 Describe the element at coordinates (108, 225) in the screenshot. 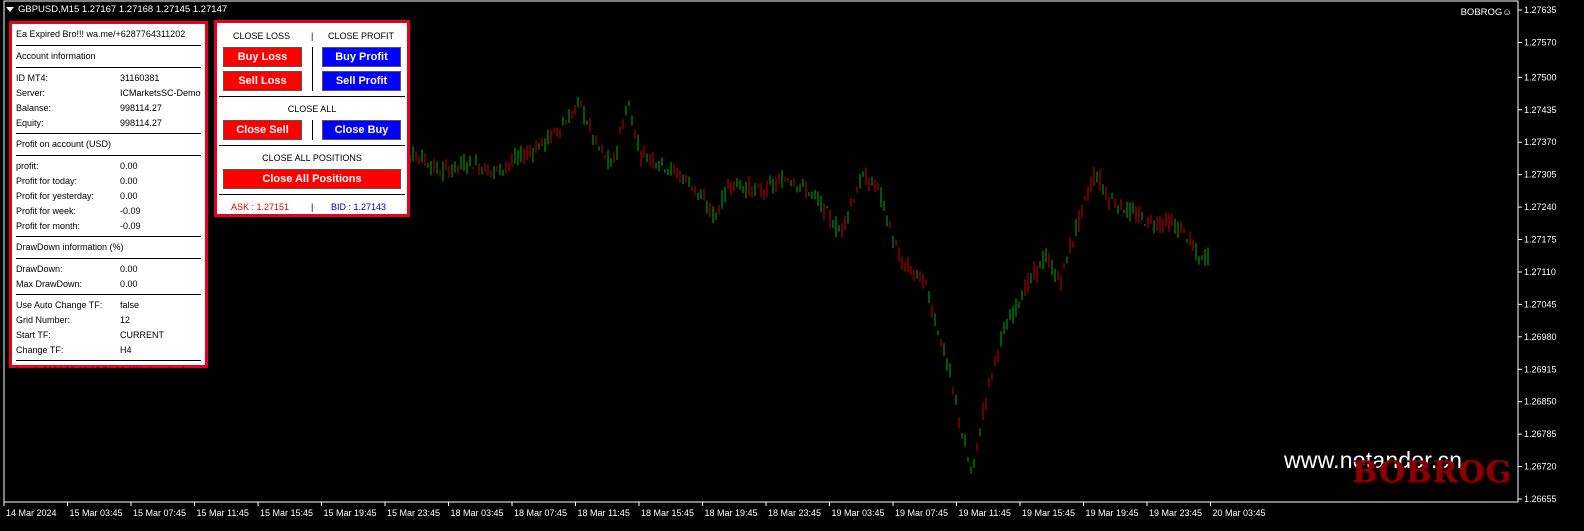

I see `info-row-month: Profit for month: -0.09` at that location.